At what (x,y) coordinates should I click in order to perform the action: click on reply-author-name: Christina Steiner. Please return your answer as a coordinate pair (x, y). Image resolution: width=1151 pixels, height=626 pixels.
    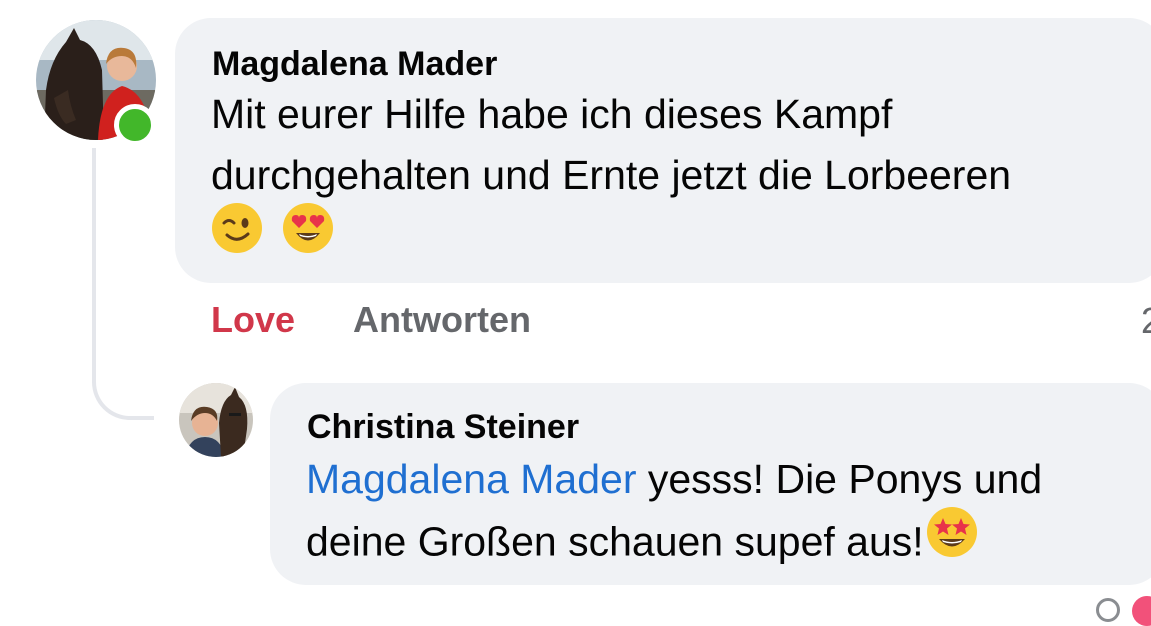
    Looking at the image, I should click on (443, 427).